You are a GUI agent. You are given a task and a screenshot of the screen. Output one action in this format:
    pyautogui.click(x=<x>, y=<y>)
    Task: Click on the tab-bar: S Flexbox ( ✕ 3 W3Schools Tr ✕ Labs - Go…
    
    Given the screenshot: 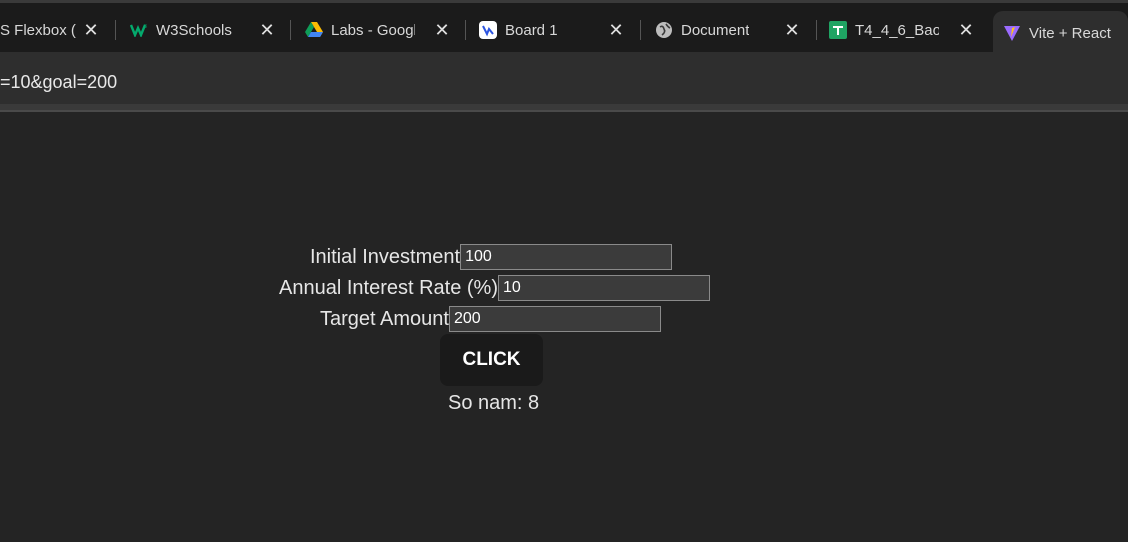 What is the action you would take?
    pyautogui.click(x=564, y=27)
    